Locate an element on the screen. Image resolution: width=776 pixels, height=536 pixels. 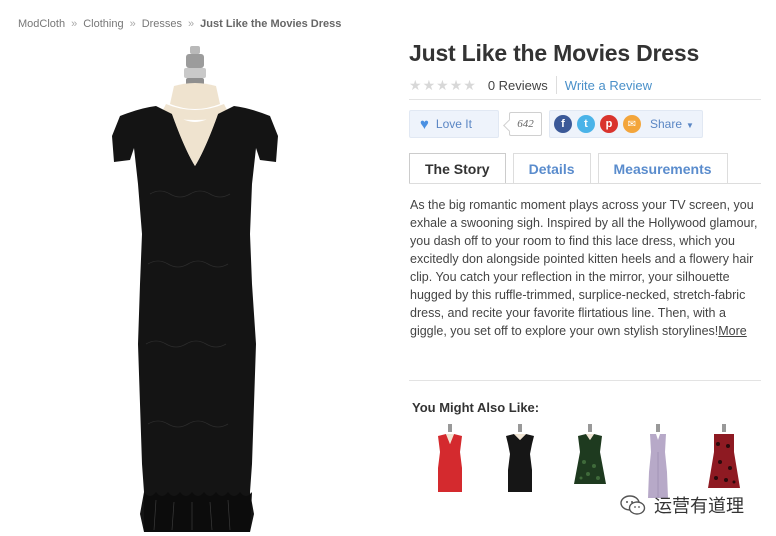
lavender-gown-image is located at coordinates (658, 461).